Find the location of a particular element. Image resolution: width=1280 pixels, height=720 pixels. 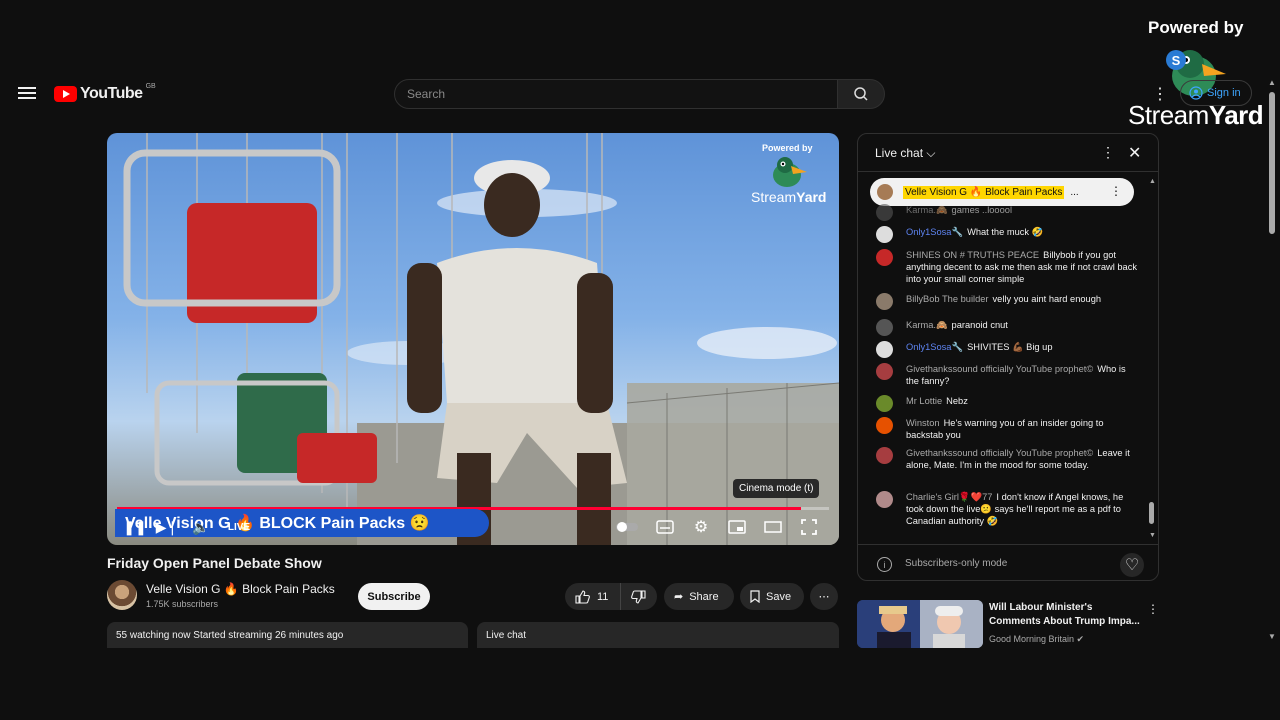

player-controls: ❚❚ ▶❘ 🔈 LIVE ⚙ is located at coordinates (473, 528).